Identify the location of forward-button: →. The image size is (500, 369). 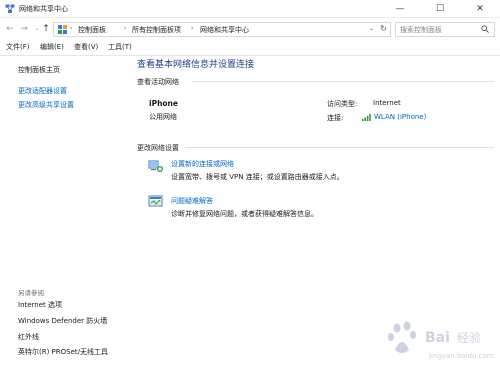
(24, 29).